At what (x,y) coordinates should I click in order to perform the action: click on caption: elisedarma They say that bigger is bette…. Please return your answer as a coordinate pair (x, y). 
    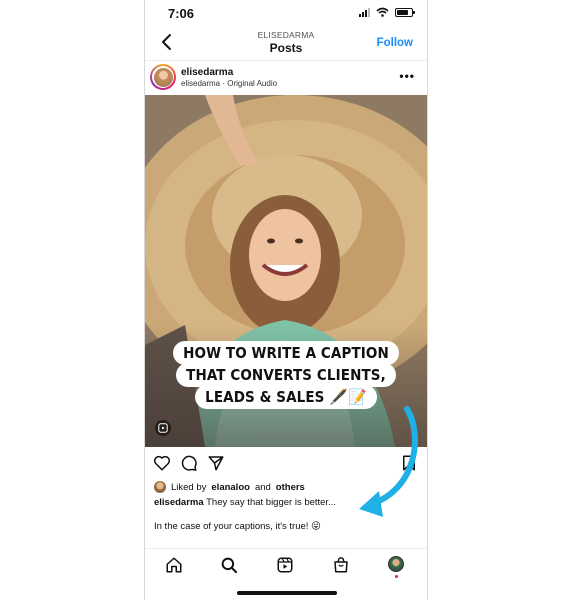
    Looking at the image, I should click on (245, 502).